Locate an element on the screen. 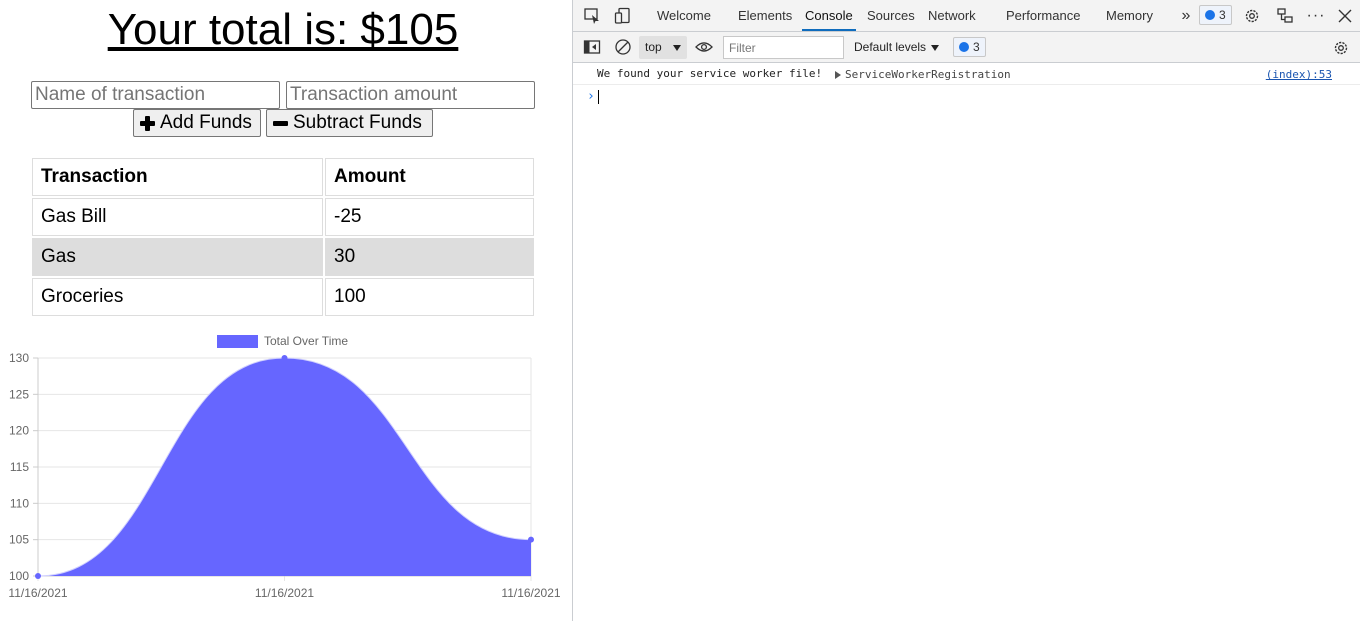 The image size is (1360, 621). table-header-row: Transaction Amount is located at coordinates (283, 177).